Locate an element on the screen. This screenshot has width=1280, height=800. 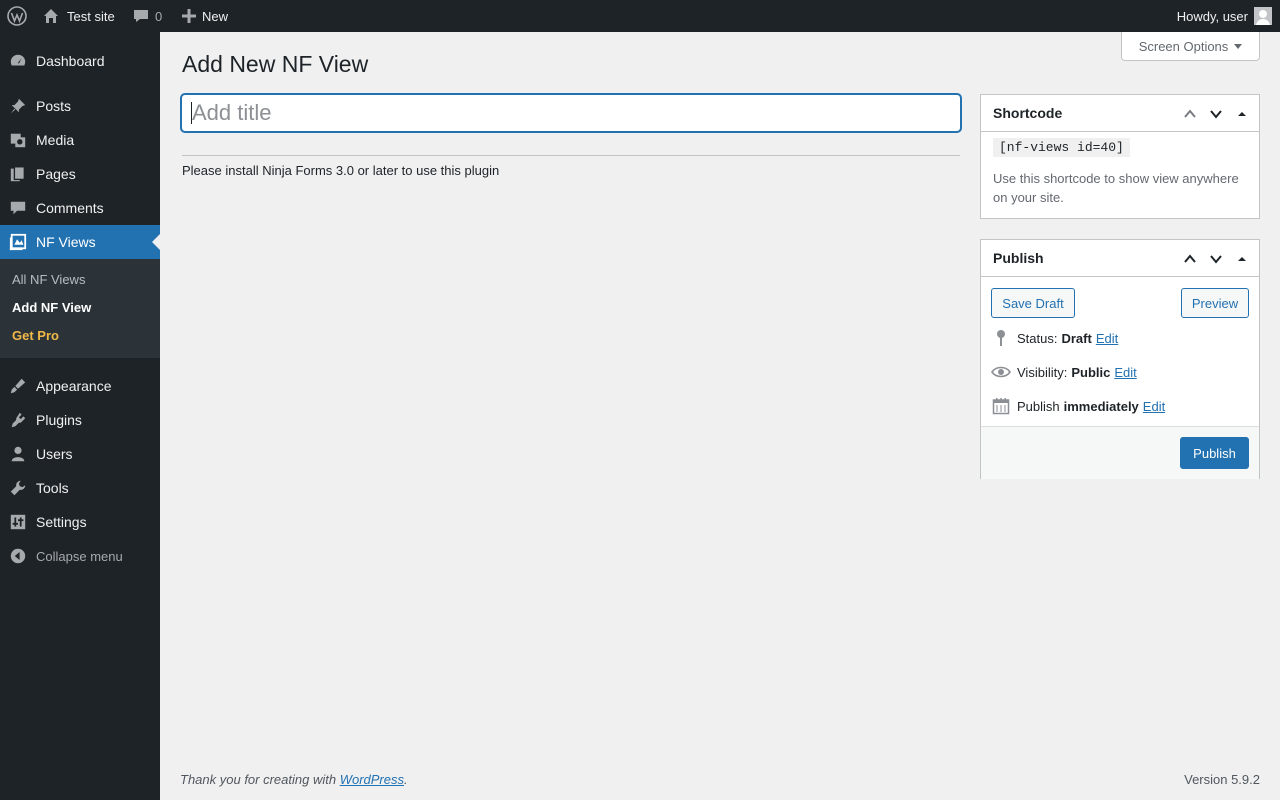
site-name-link: Test site is located at coordinates (79, 16).